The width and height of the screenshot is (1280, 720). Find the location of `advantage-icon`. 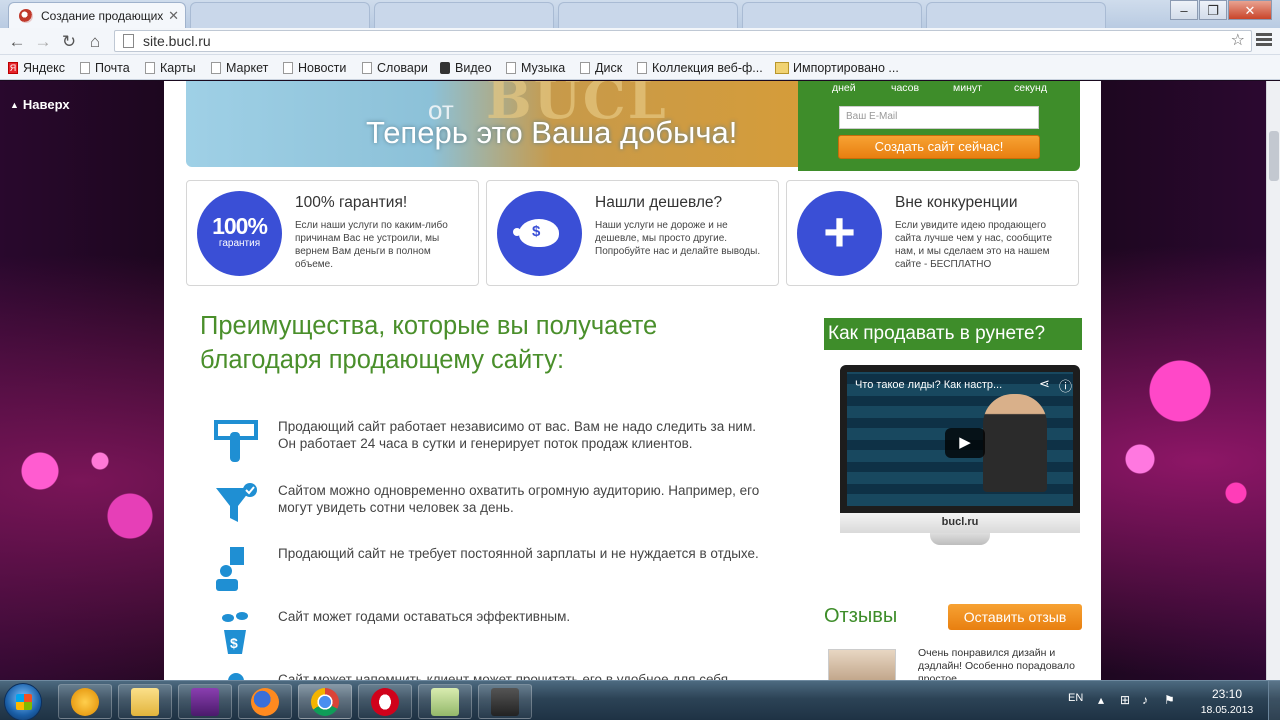

advantage-icon is located at coordinates (236, 676).